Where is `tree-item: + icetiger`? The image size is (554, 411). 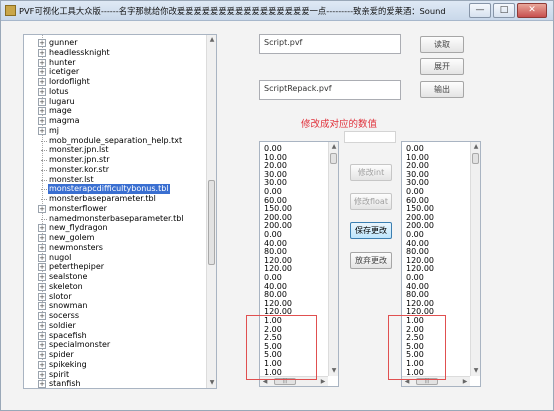 tree-item: + icetiger is located at coordinates (115, 72).